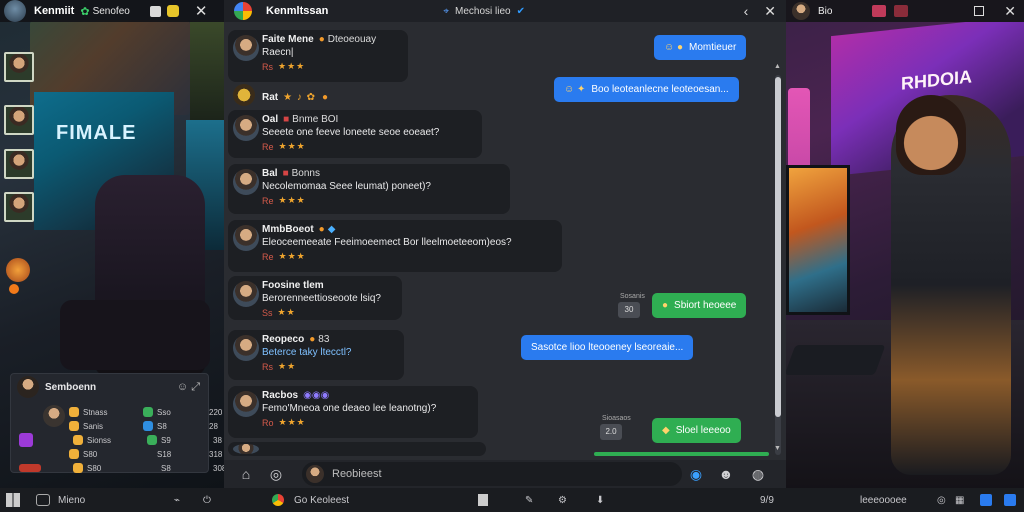 The width and height of the screenshot is (1024, 512). What do you see at coordinates (18, 270) in the screenshot?
I see `fire-icon` at bounding box center [18, 270].